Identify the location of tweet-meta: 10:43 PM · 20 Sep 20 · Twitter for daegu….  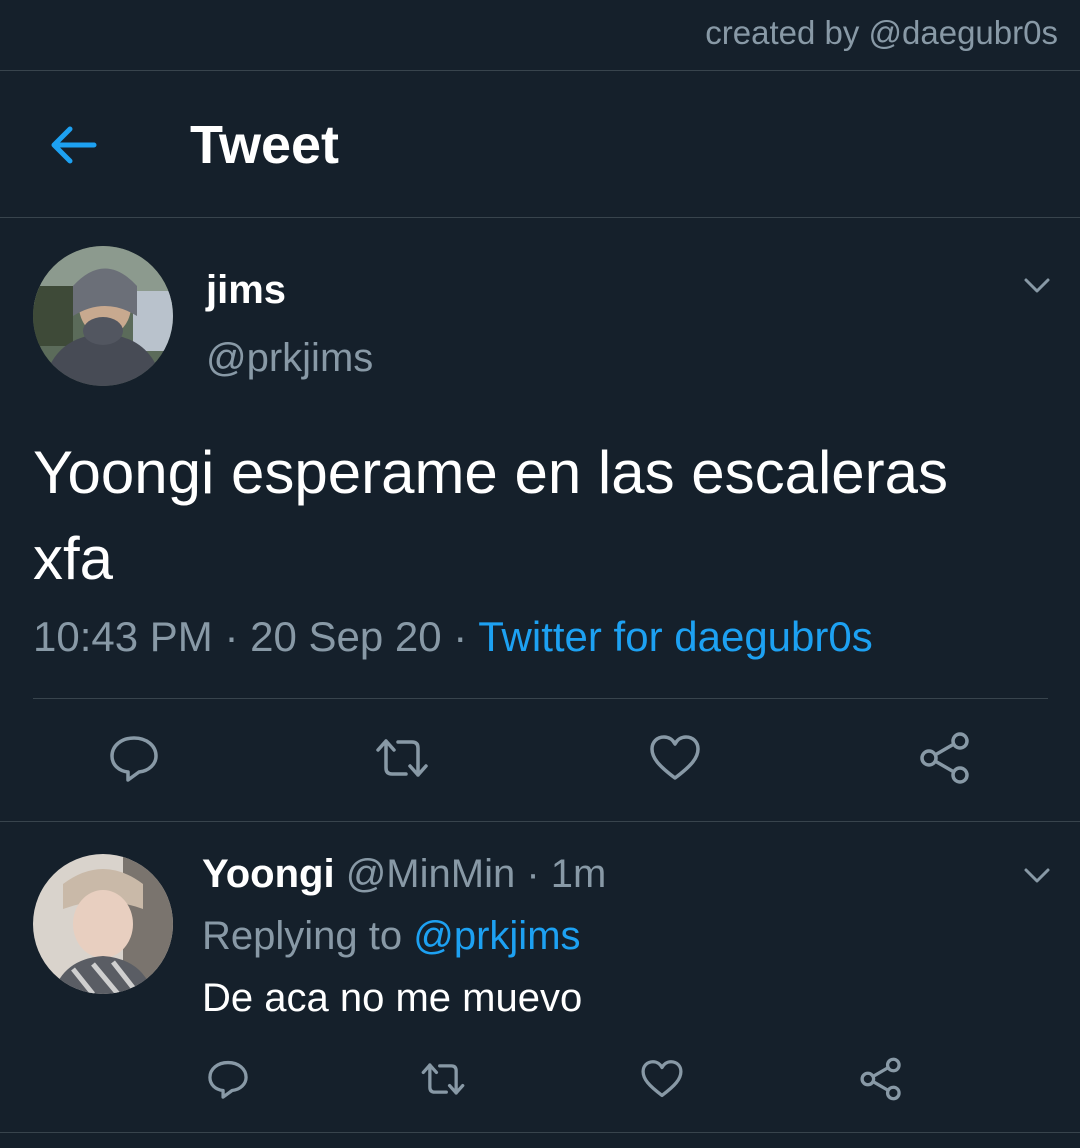
(453, 637).